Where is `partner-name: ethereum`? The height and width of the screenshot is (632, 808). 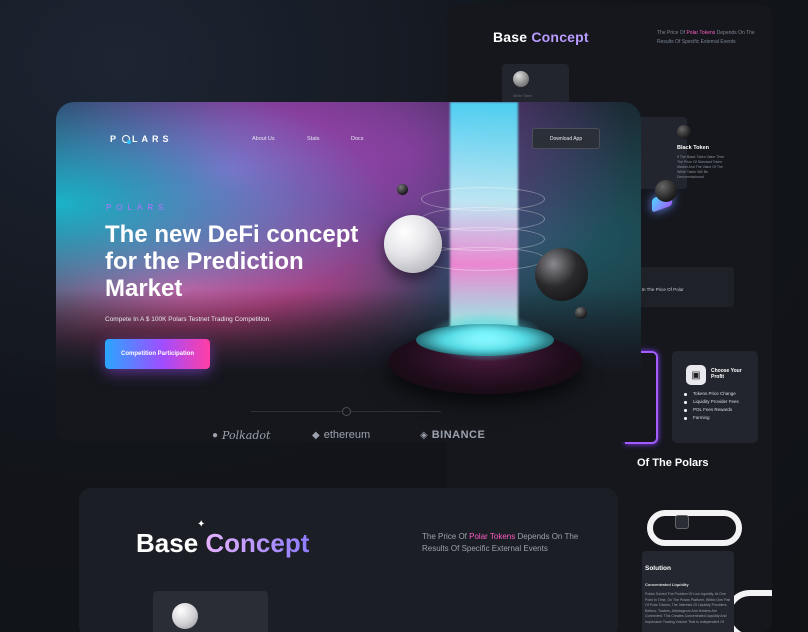
partner-name: ethereum is located at coordinates (347, 435).